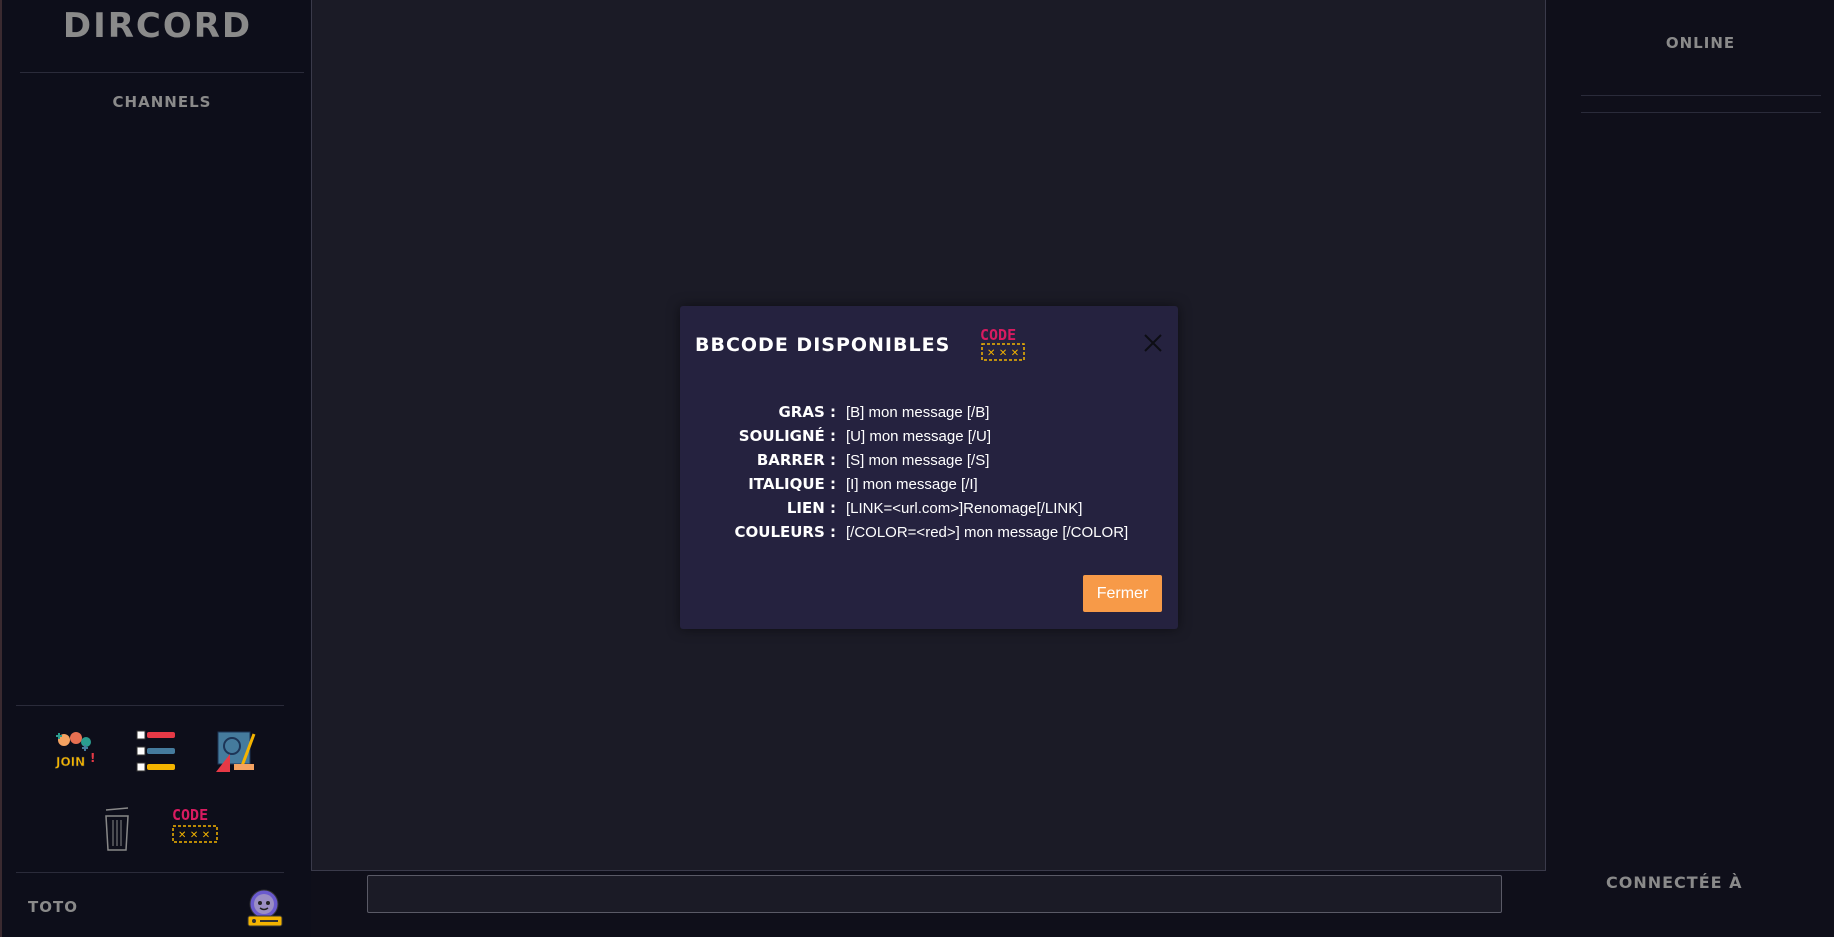 This screenshot has height=937, width=1834. I want to click on bbcode-row-bold: GRAS : [B] mon message [/B], so click(919, 412).